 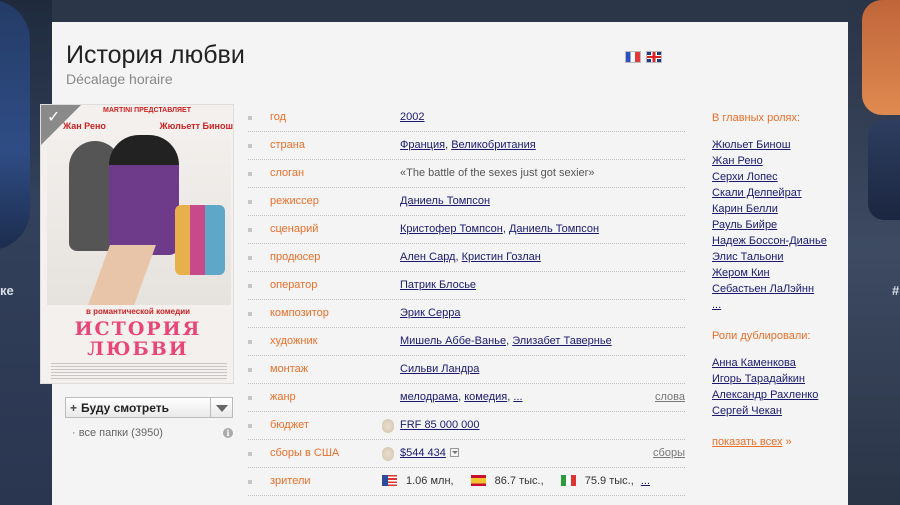 I want to click on keywords-link: слова, so click(x=670, y=397).